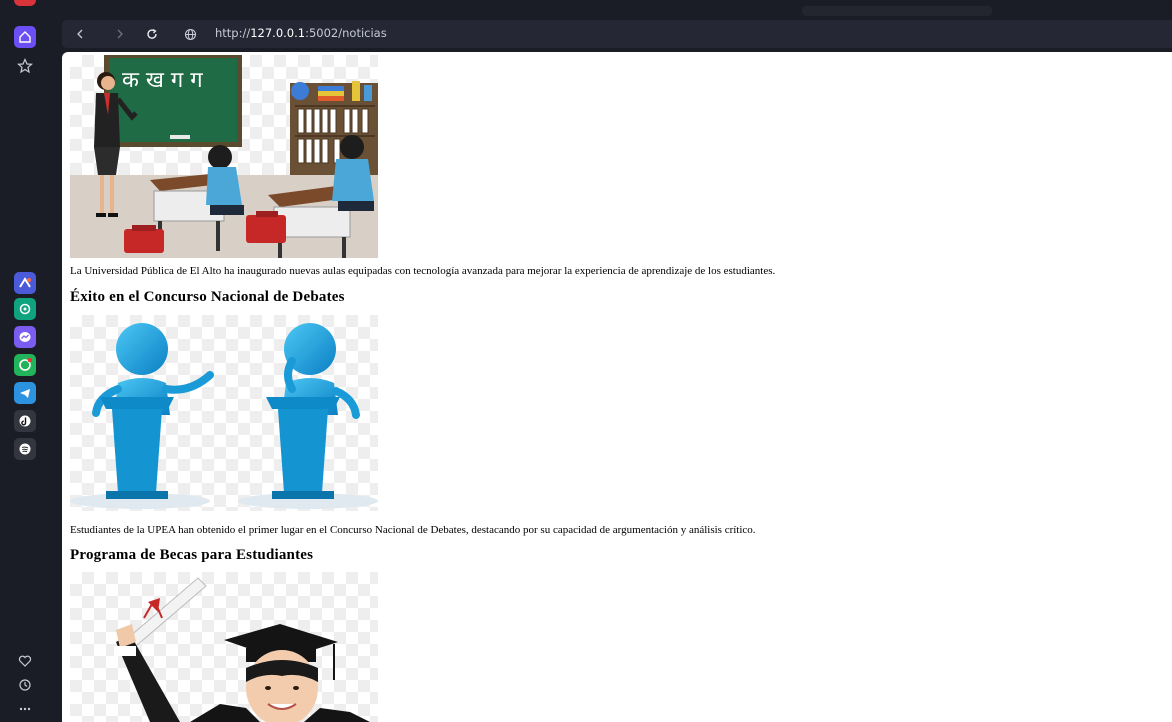 The height and width of the screenshot is (722, 1172). Describe the element at coordinates (25, 393) in the screenshot. I see `telegram-icon` at that location.